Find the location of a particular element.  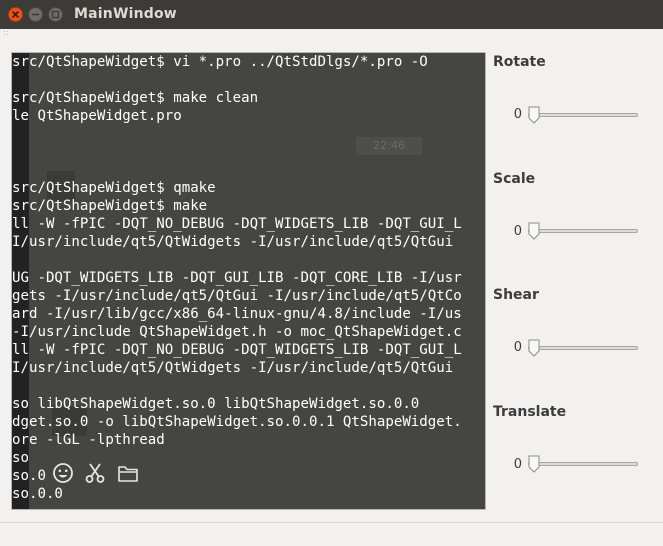

smiley-icon is located at coordinates (63, 473).